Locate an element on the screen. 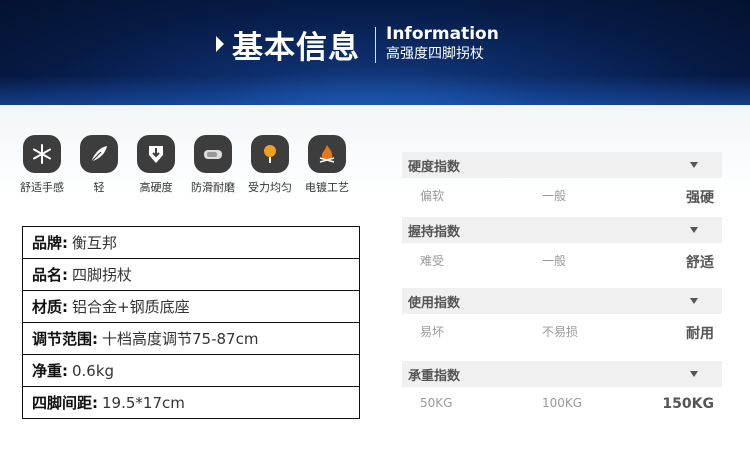  spec-row-adjust-range: 调节范围: 十档高度调节75-87cm is located at coordinates (191, 339).